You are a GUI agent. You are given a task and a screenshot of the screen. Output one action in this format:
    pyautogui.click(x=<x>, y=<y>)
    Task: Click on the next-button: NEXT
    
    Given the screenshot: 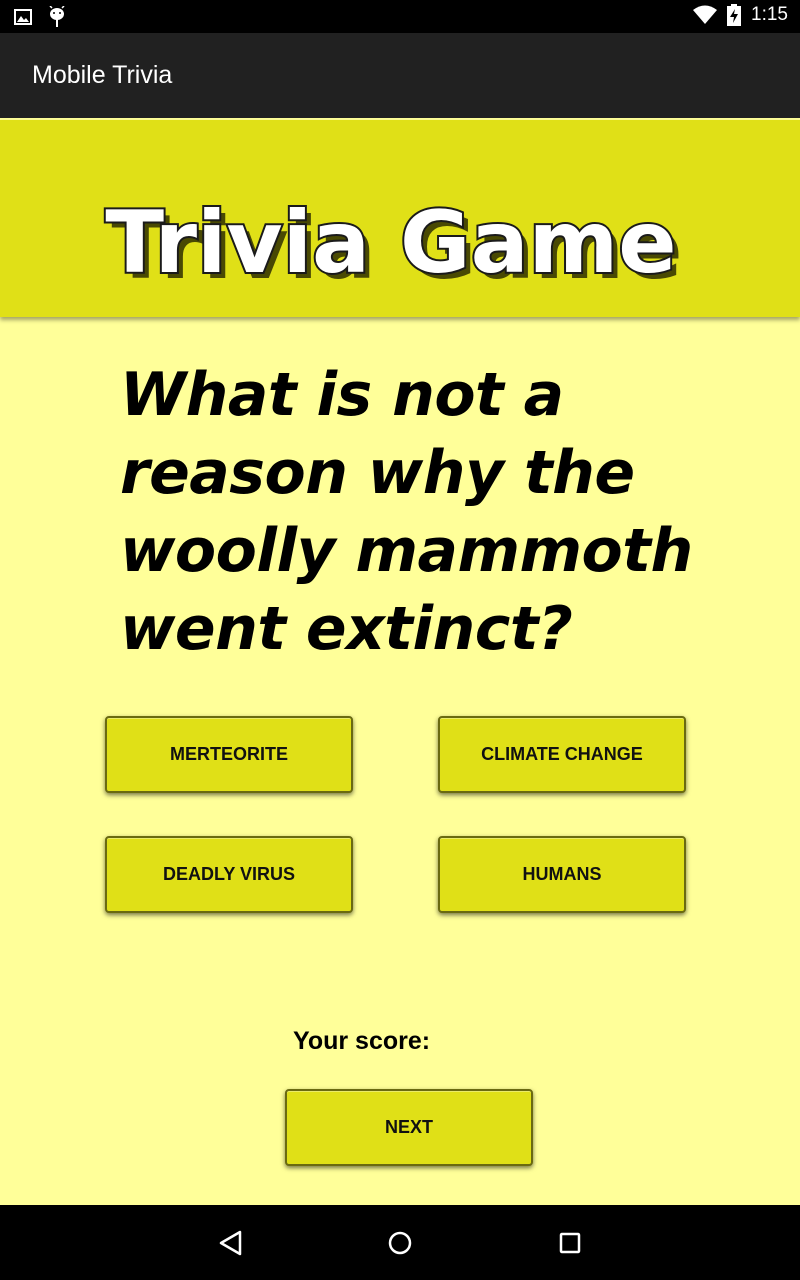 What is the action you would take?
    pyautogui.click(x=409, y=1127)
    